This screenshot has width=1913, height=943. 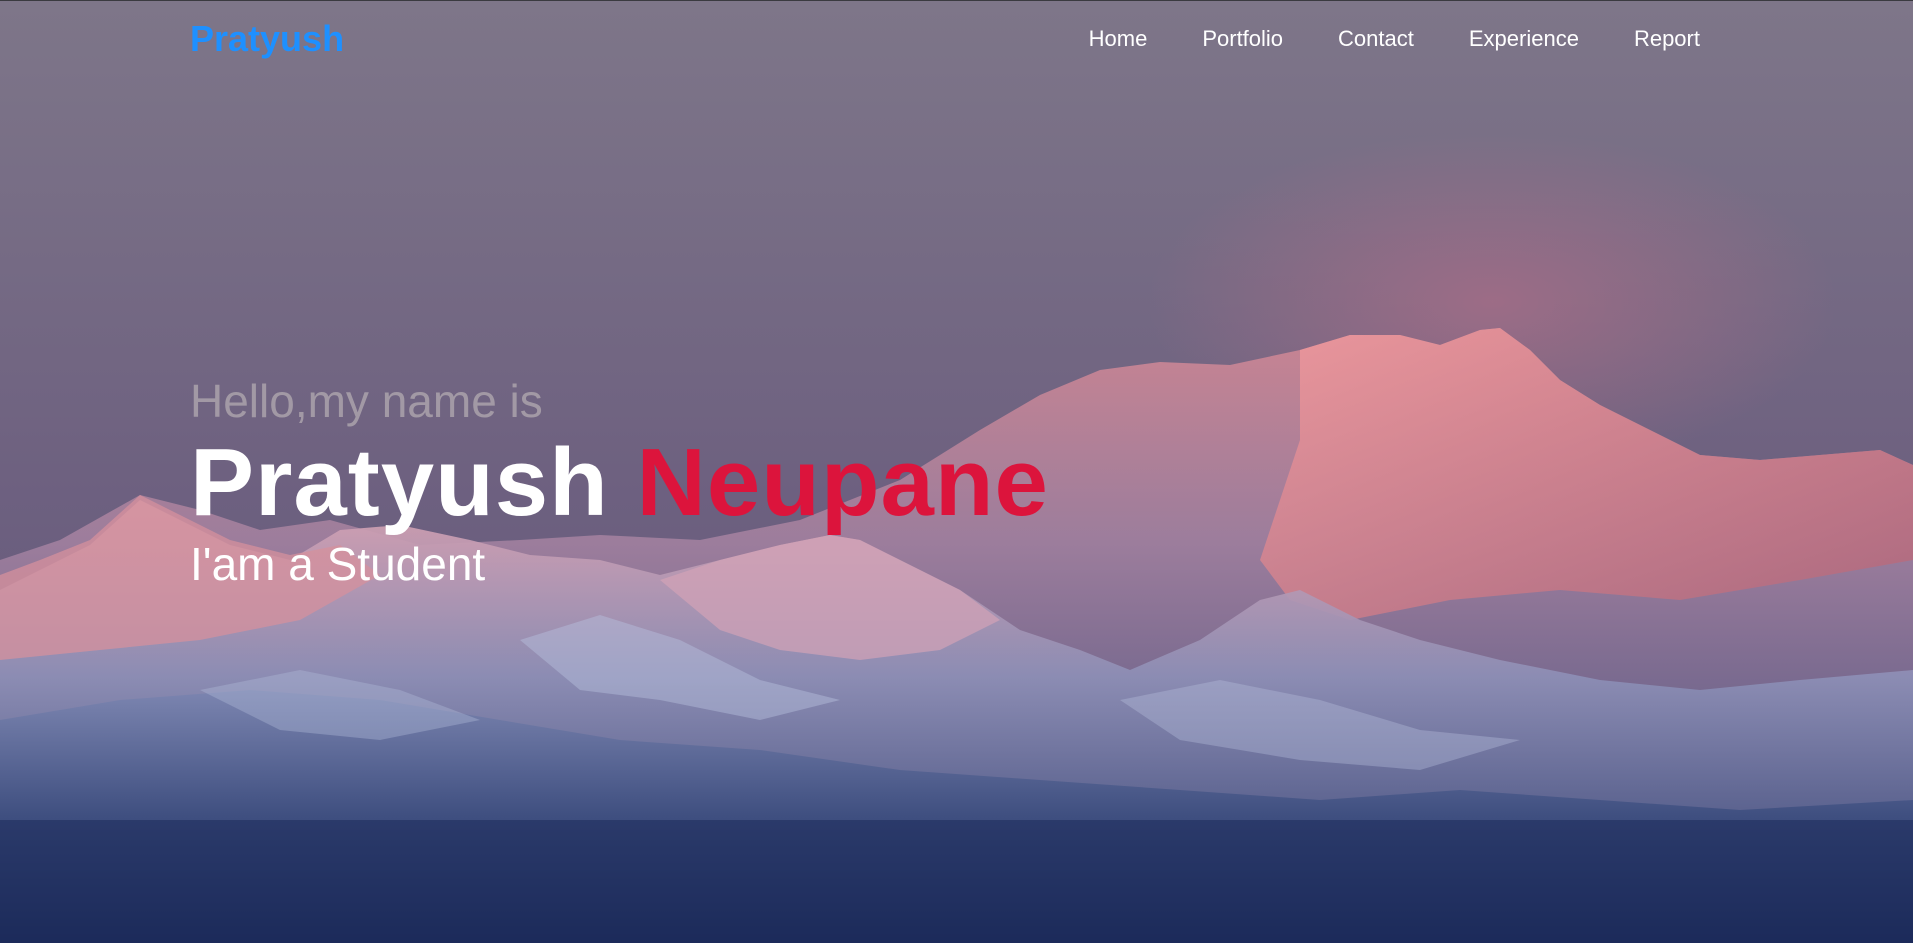 What do you see at coordinates (267, 39) in the screenshot?
I see `brand-logo-link: Pratyush` at bounding box center [267, 39].